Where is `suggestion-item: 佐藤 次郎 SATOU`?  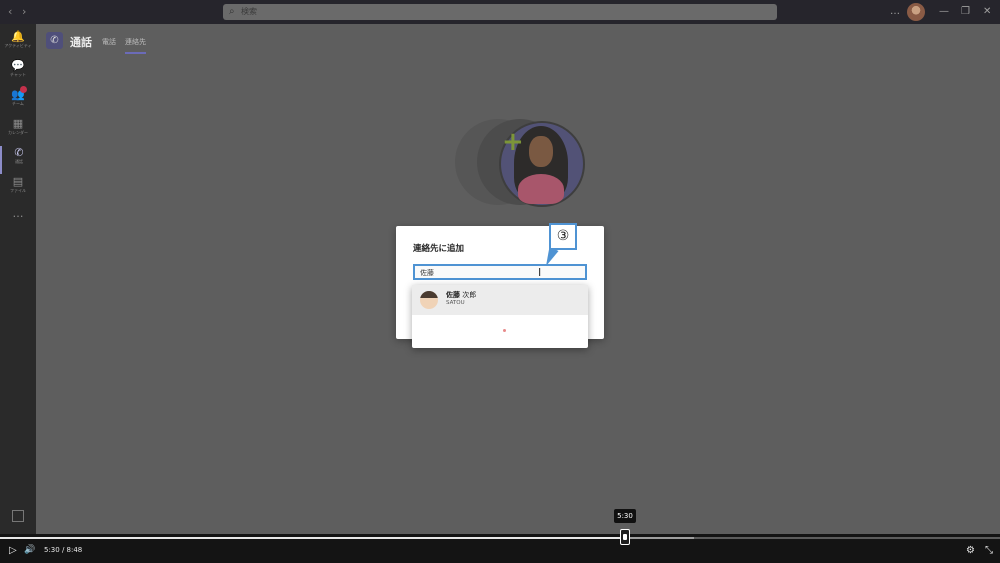 suggestion-item: 佐藤 次郎 SATOU is located at coordinates (500, 300).